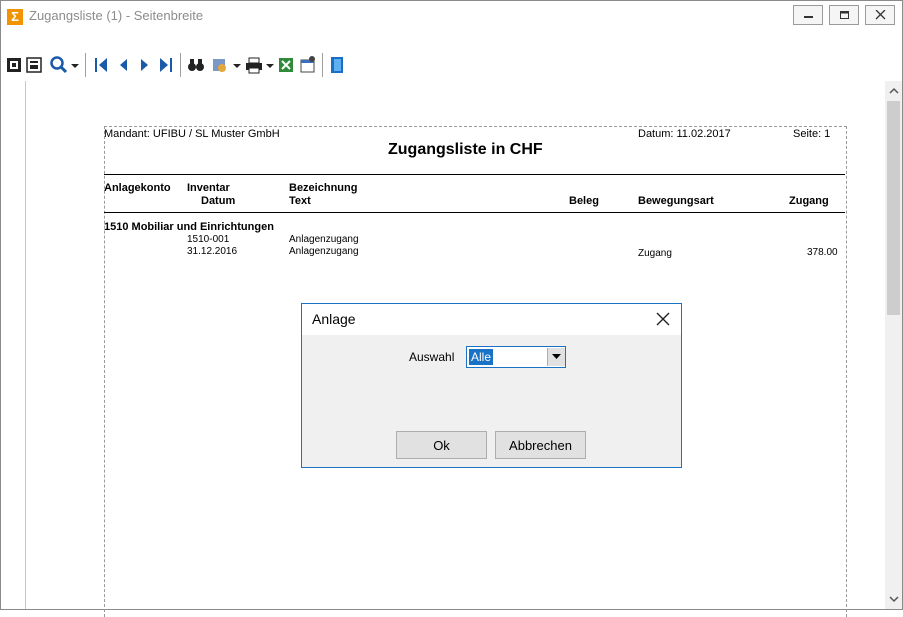 Image resolution: width=903 pixels, height=617 pixels. I want to click on restore-icon, so click(844, 15).